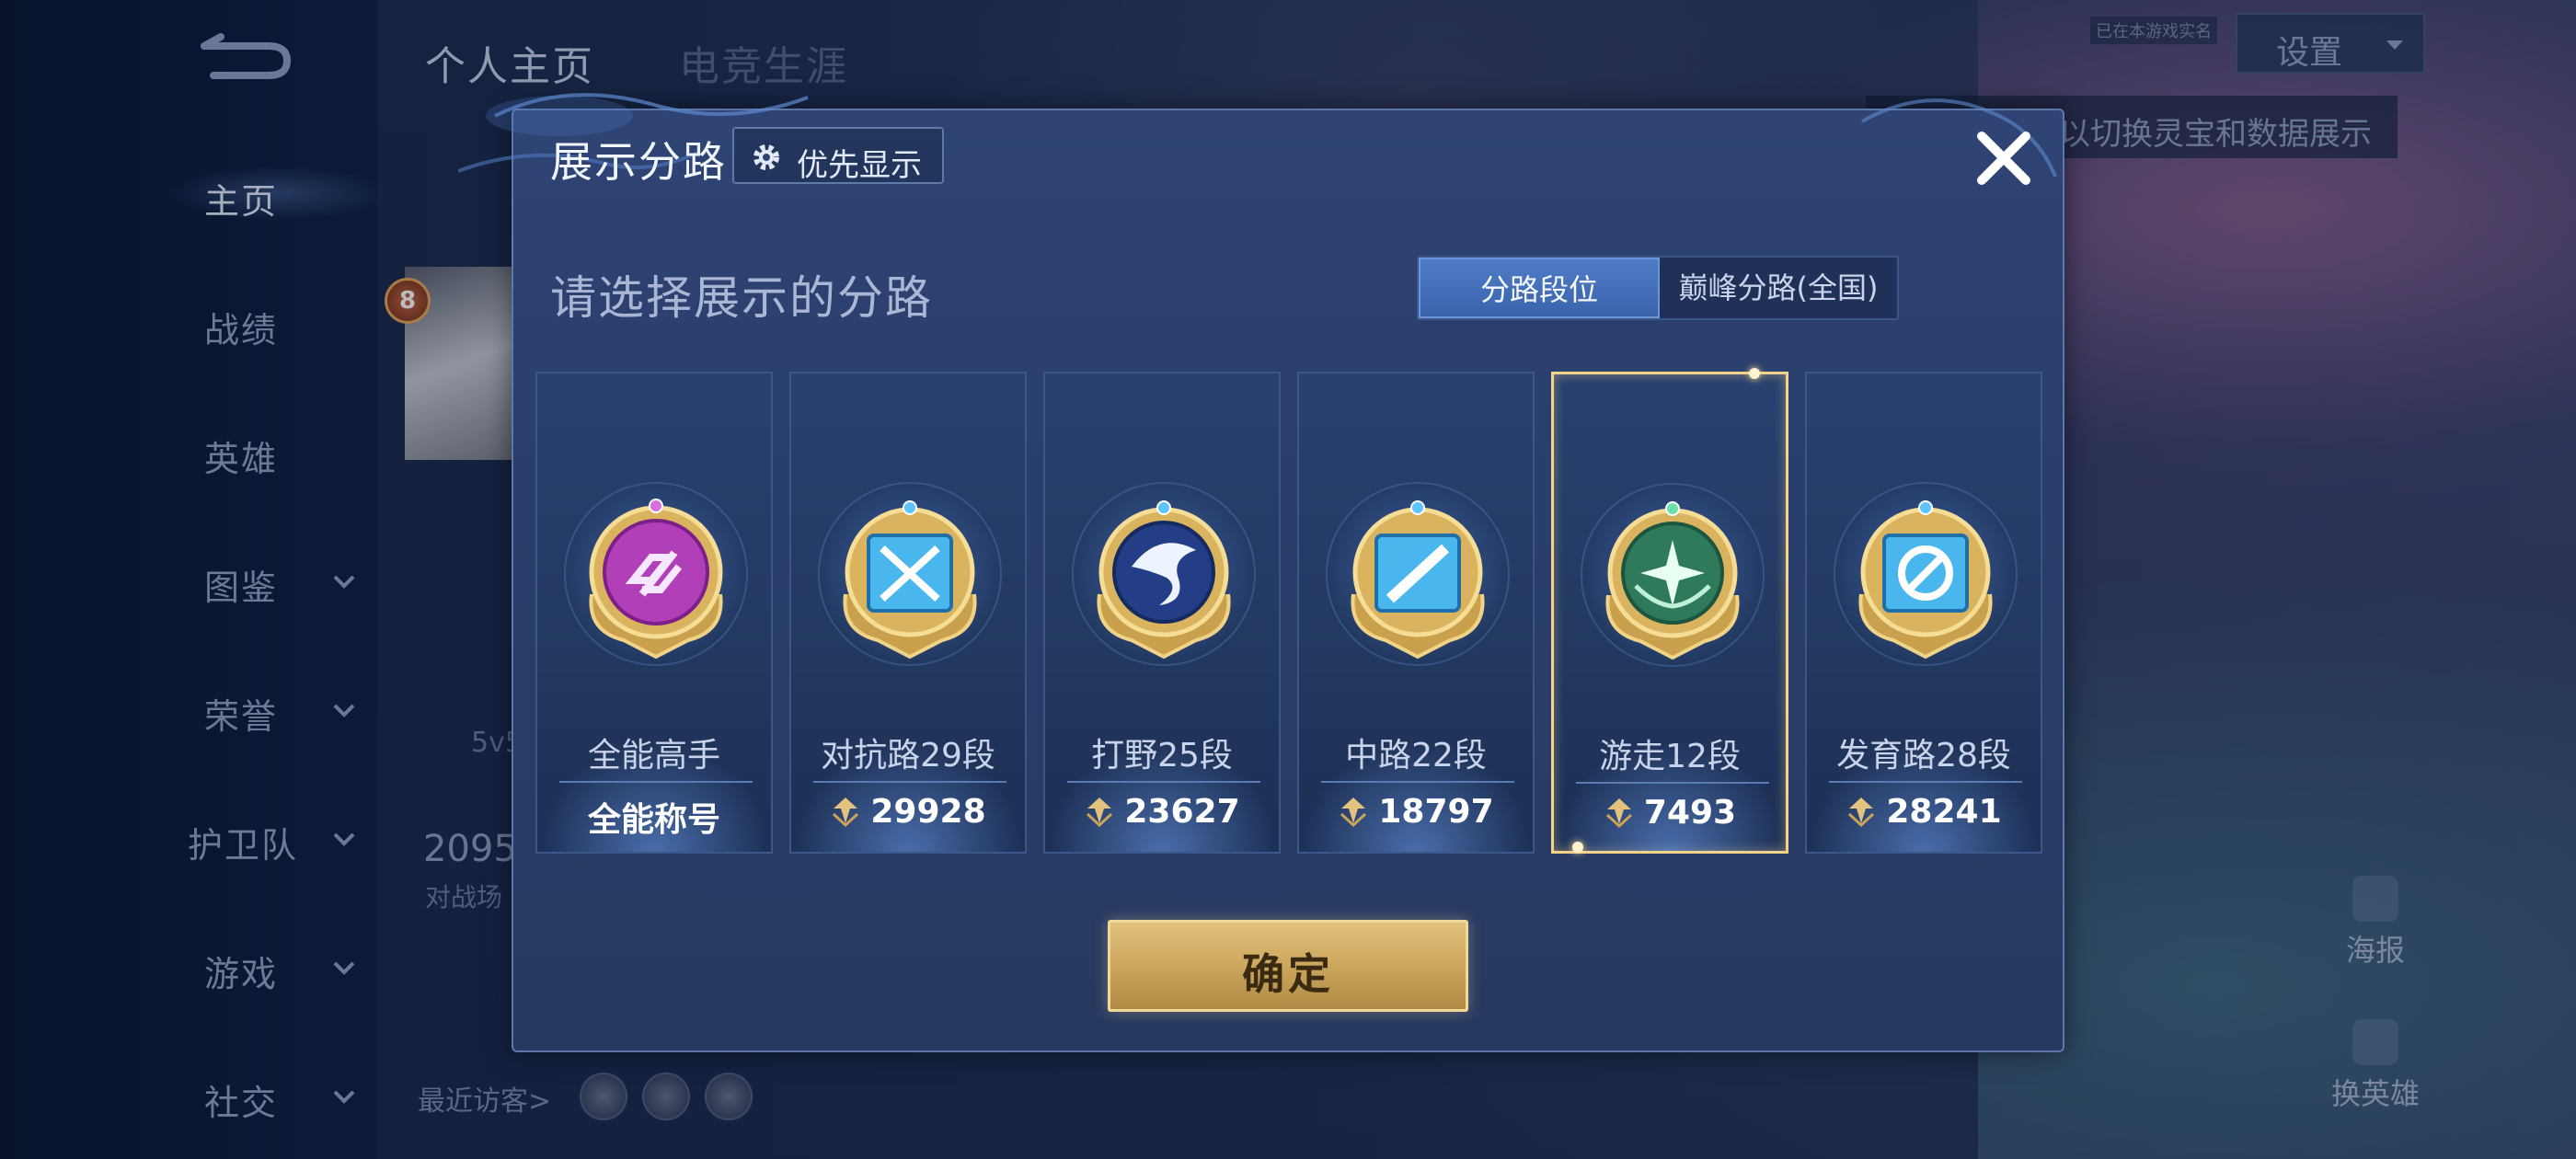 This screenshot has height=1159, width=2576. I want to click on lane-card-jungle: 打野25段 23627, so click(1162, 613).